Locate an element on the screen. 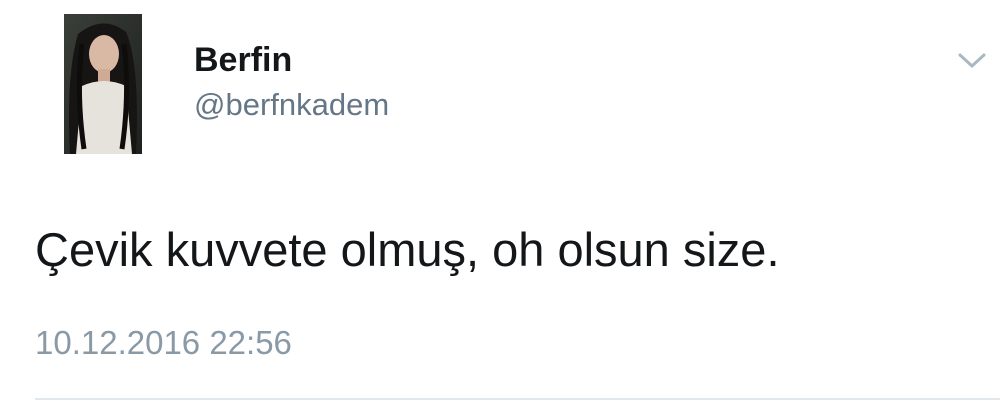  avatar is located at coordinates (103, 84).